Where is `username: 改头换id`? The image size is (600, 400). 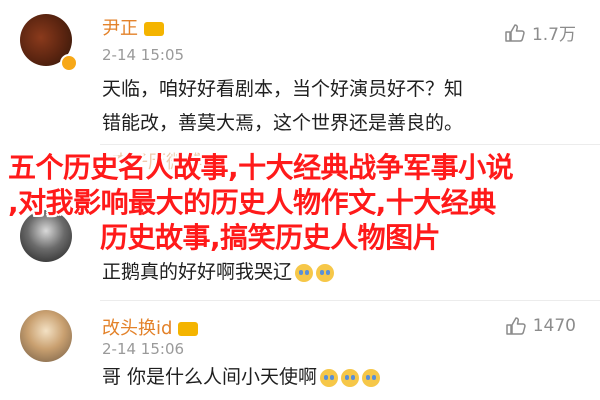 username: 改头换id is located at coordinates (150, 327).